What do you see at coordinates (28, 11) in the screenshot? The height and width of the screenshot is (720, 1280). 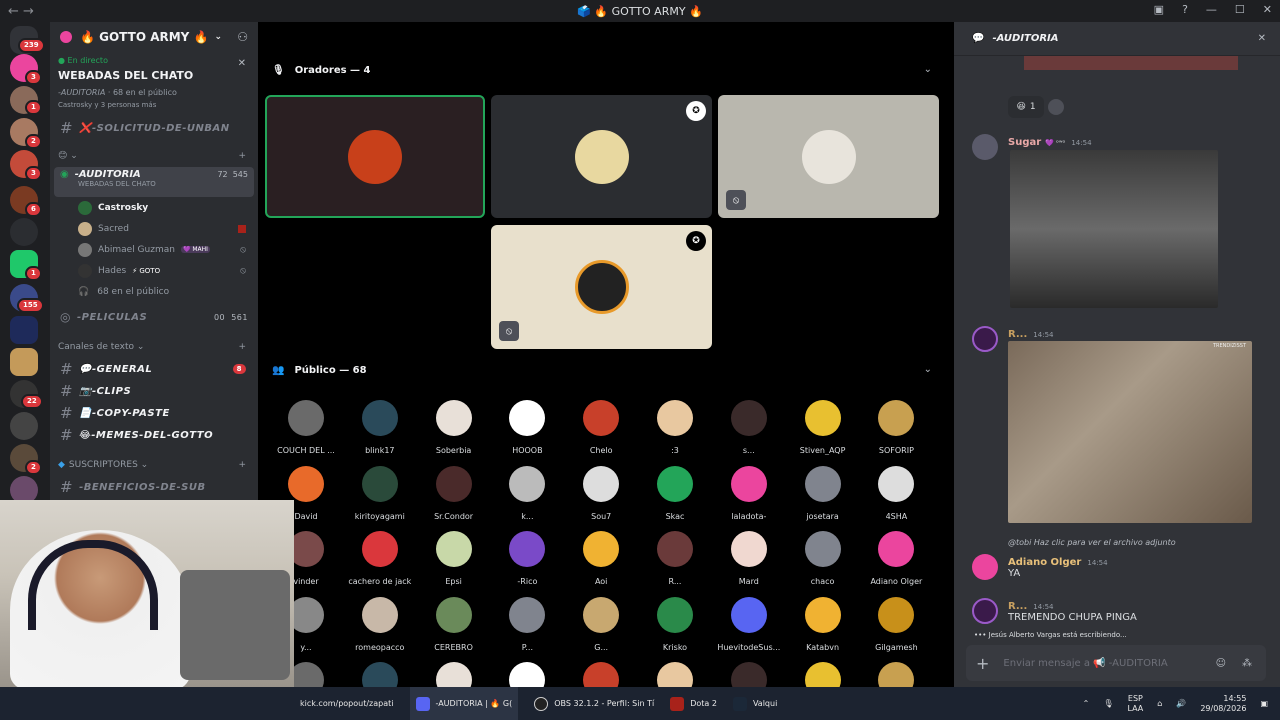 I see `nav-arrows: ← →` at bounding box center [28, 11].